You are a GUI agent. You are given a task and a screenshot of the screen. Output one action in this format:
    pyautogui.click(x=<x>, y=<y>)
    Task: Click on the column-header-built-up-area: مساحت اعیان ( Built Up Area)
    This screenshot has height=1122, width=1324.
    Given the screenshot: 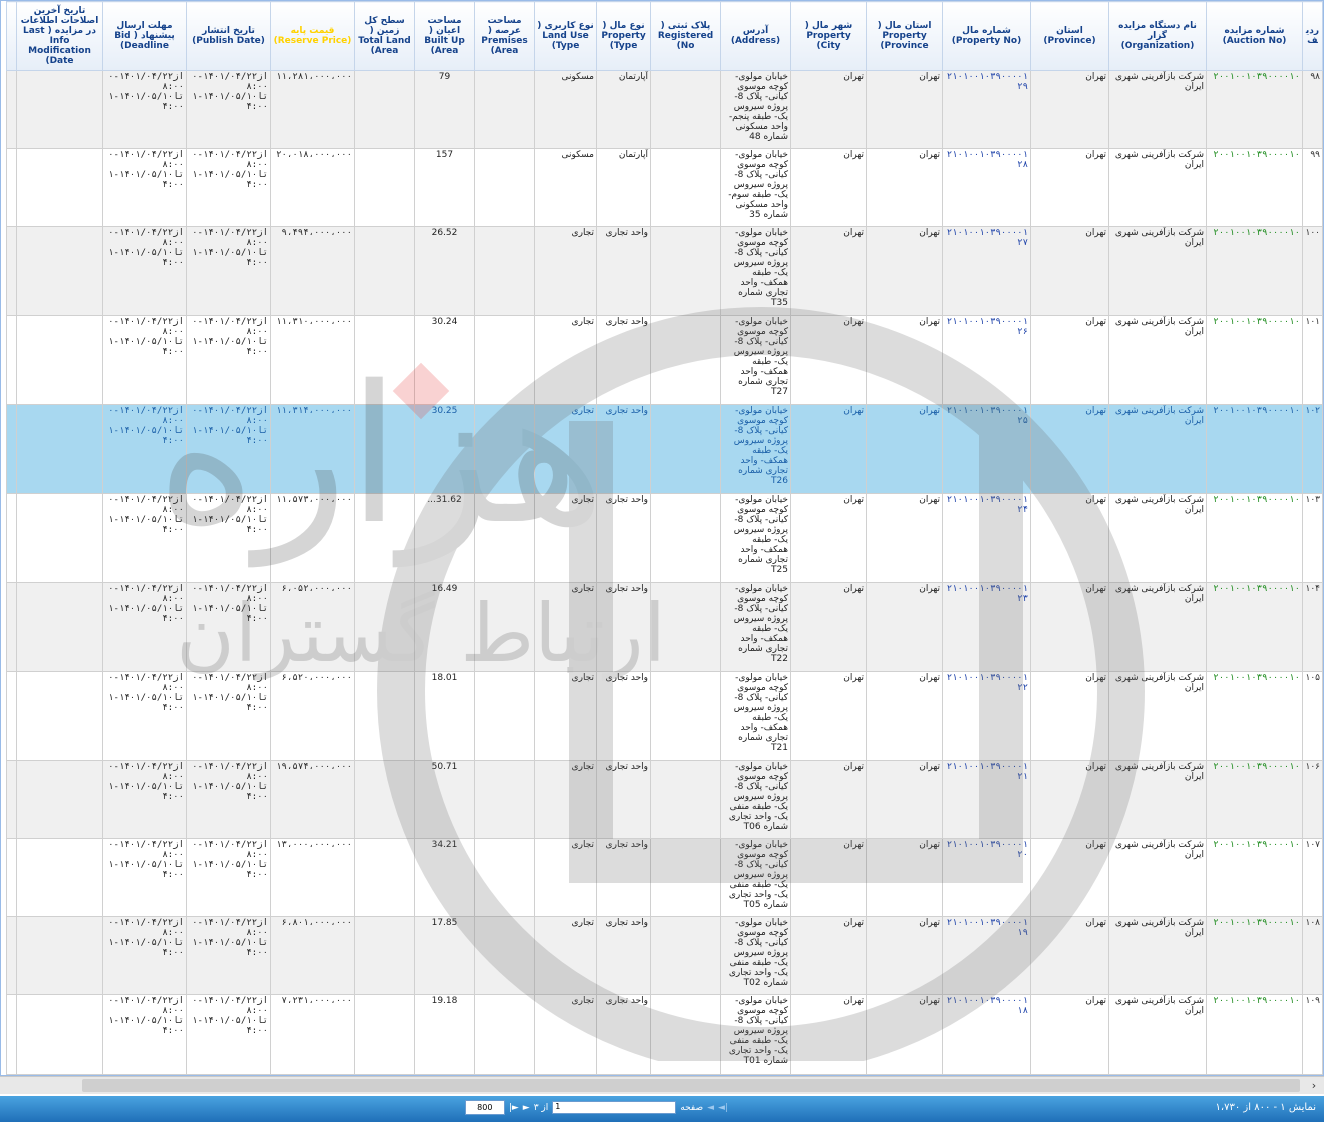 What is the action you would take?
    pyautogui.click(x=444, y=36)
    